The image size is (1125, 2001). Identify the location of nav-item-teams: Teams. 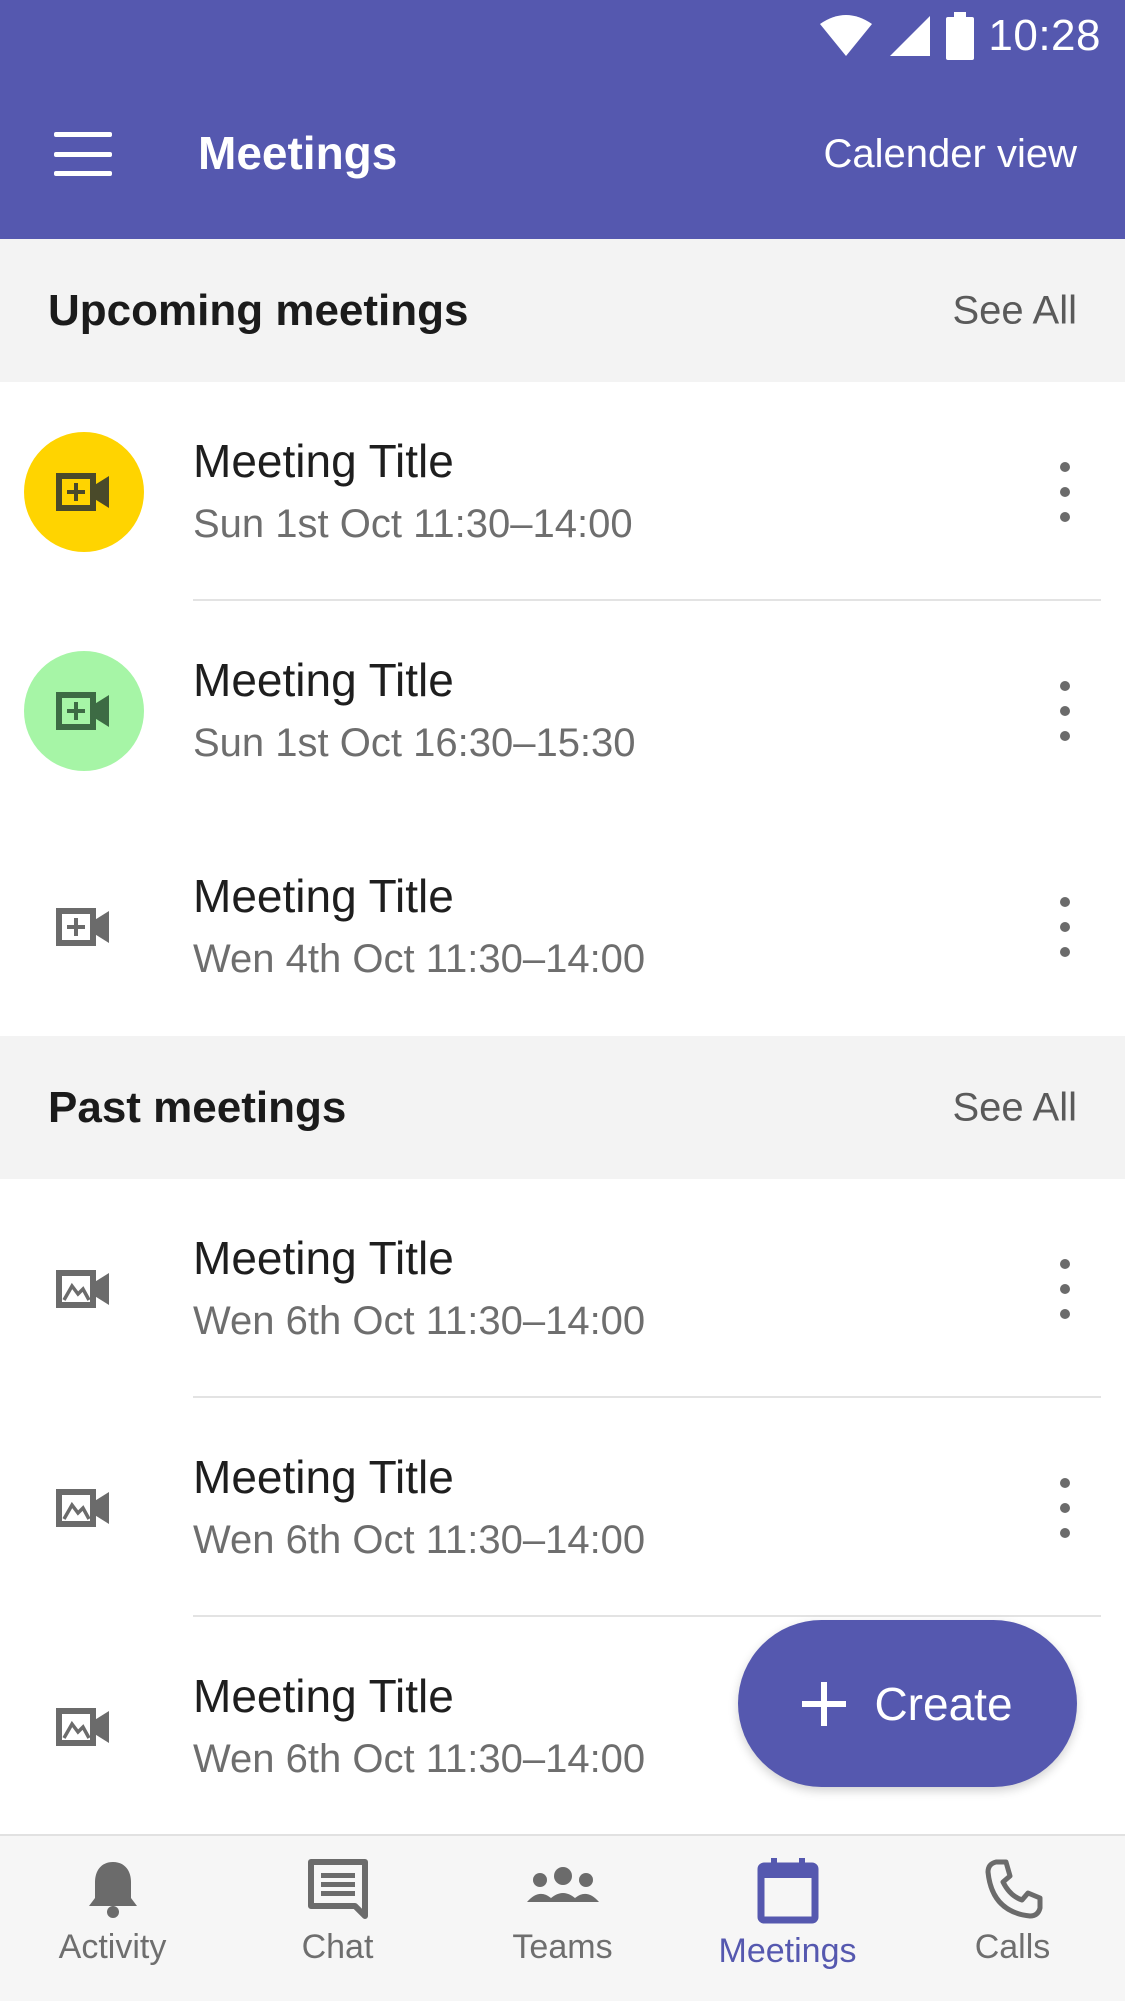
(562, 1918).